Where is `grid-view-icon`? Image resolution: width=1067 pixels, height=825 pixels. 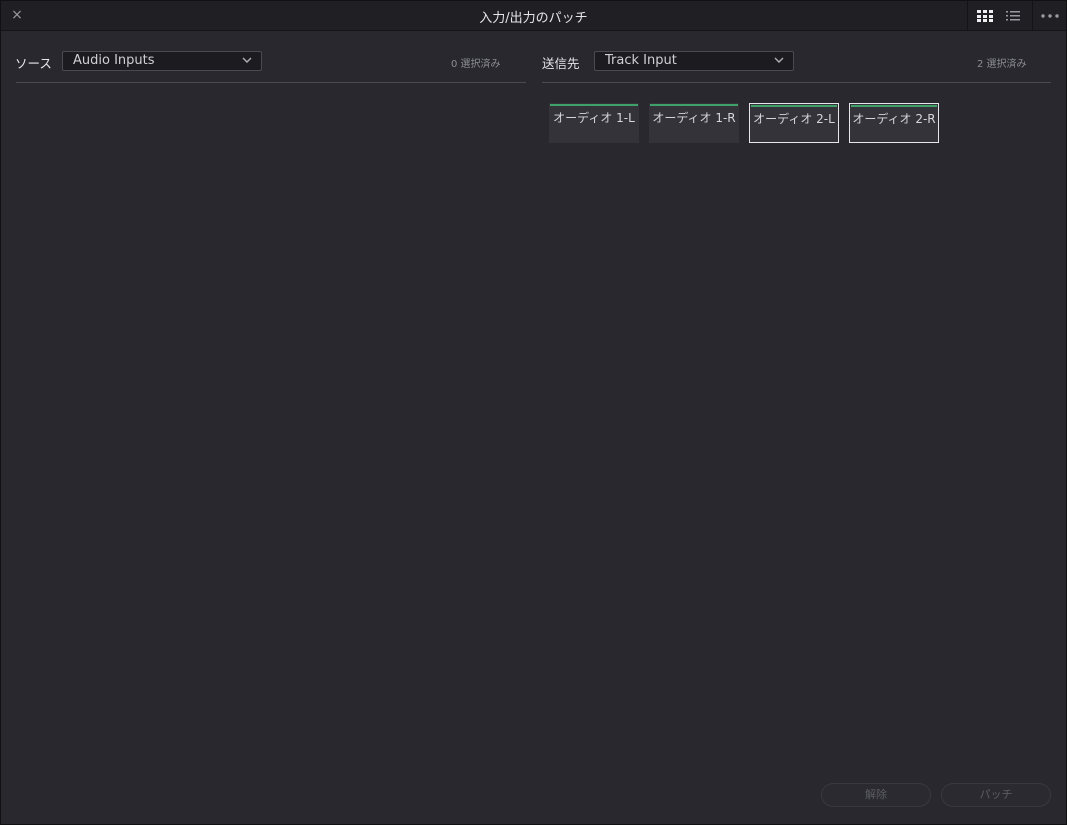 grid-view-icon is located at coordinates (984, 15).